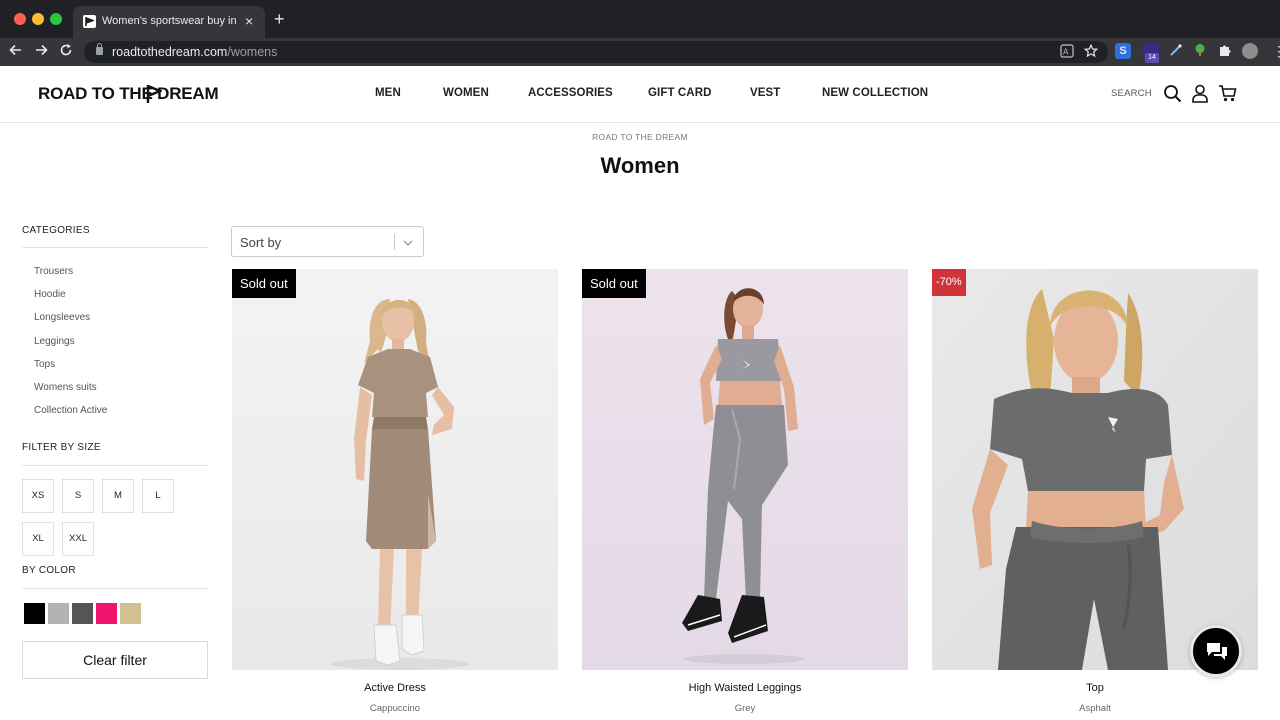 The width and height of the screenshot is (1280, 720). I want to click on bookmark-star-icon, so click(1091, 51).